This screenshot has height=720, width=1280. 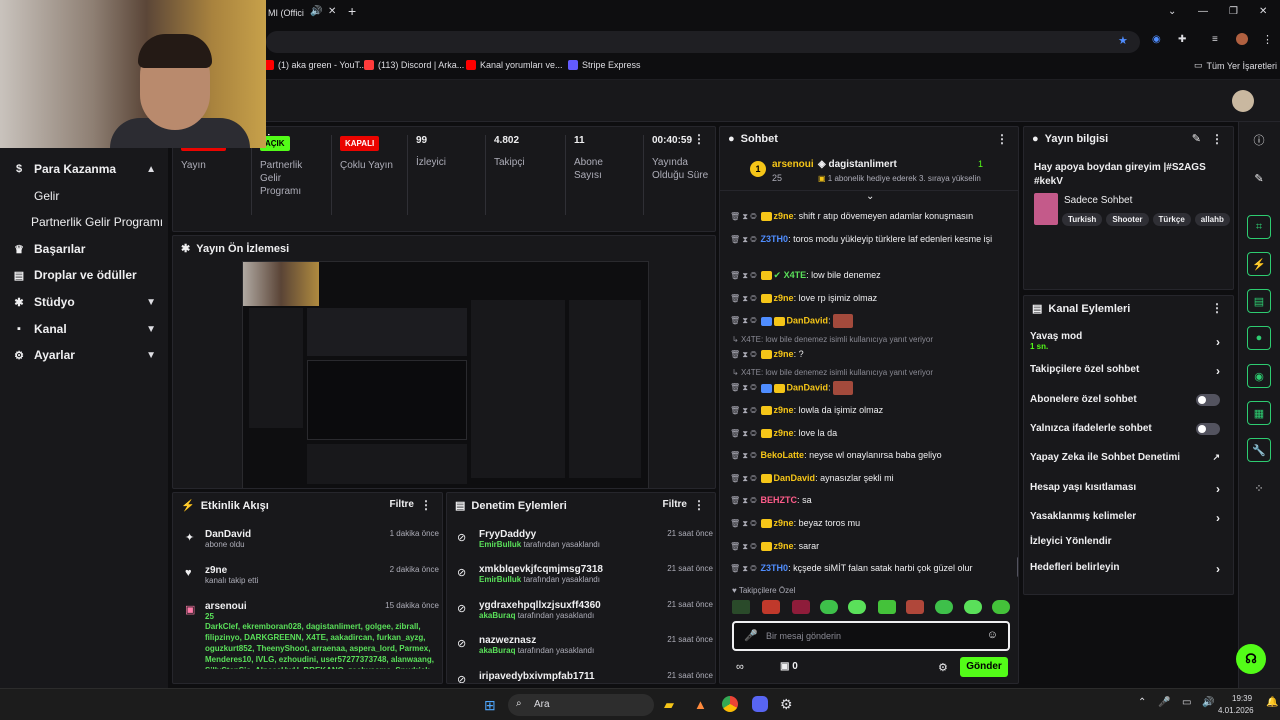 I want to click on layout-icon: ▦, so click(x=1259, y=413).